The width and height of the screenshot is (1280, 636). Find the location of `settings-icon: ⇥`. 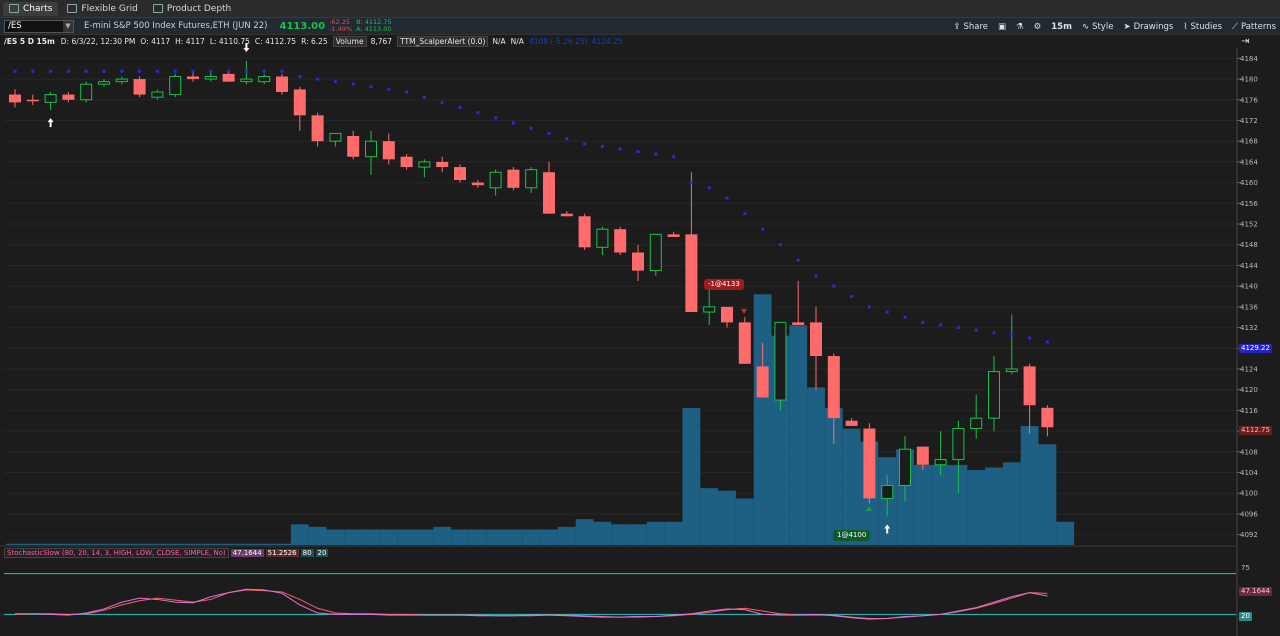

settings-icon: ⇥ is located at coordinates (1245, 41).